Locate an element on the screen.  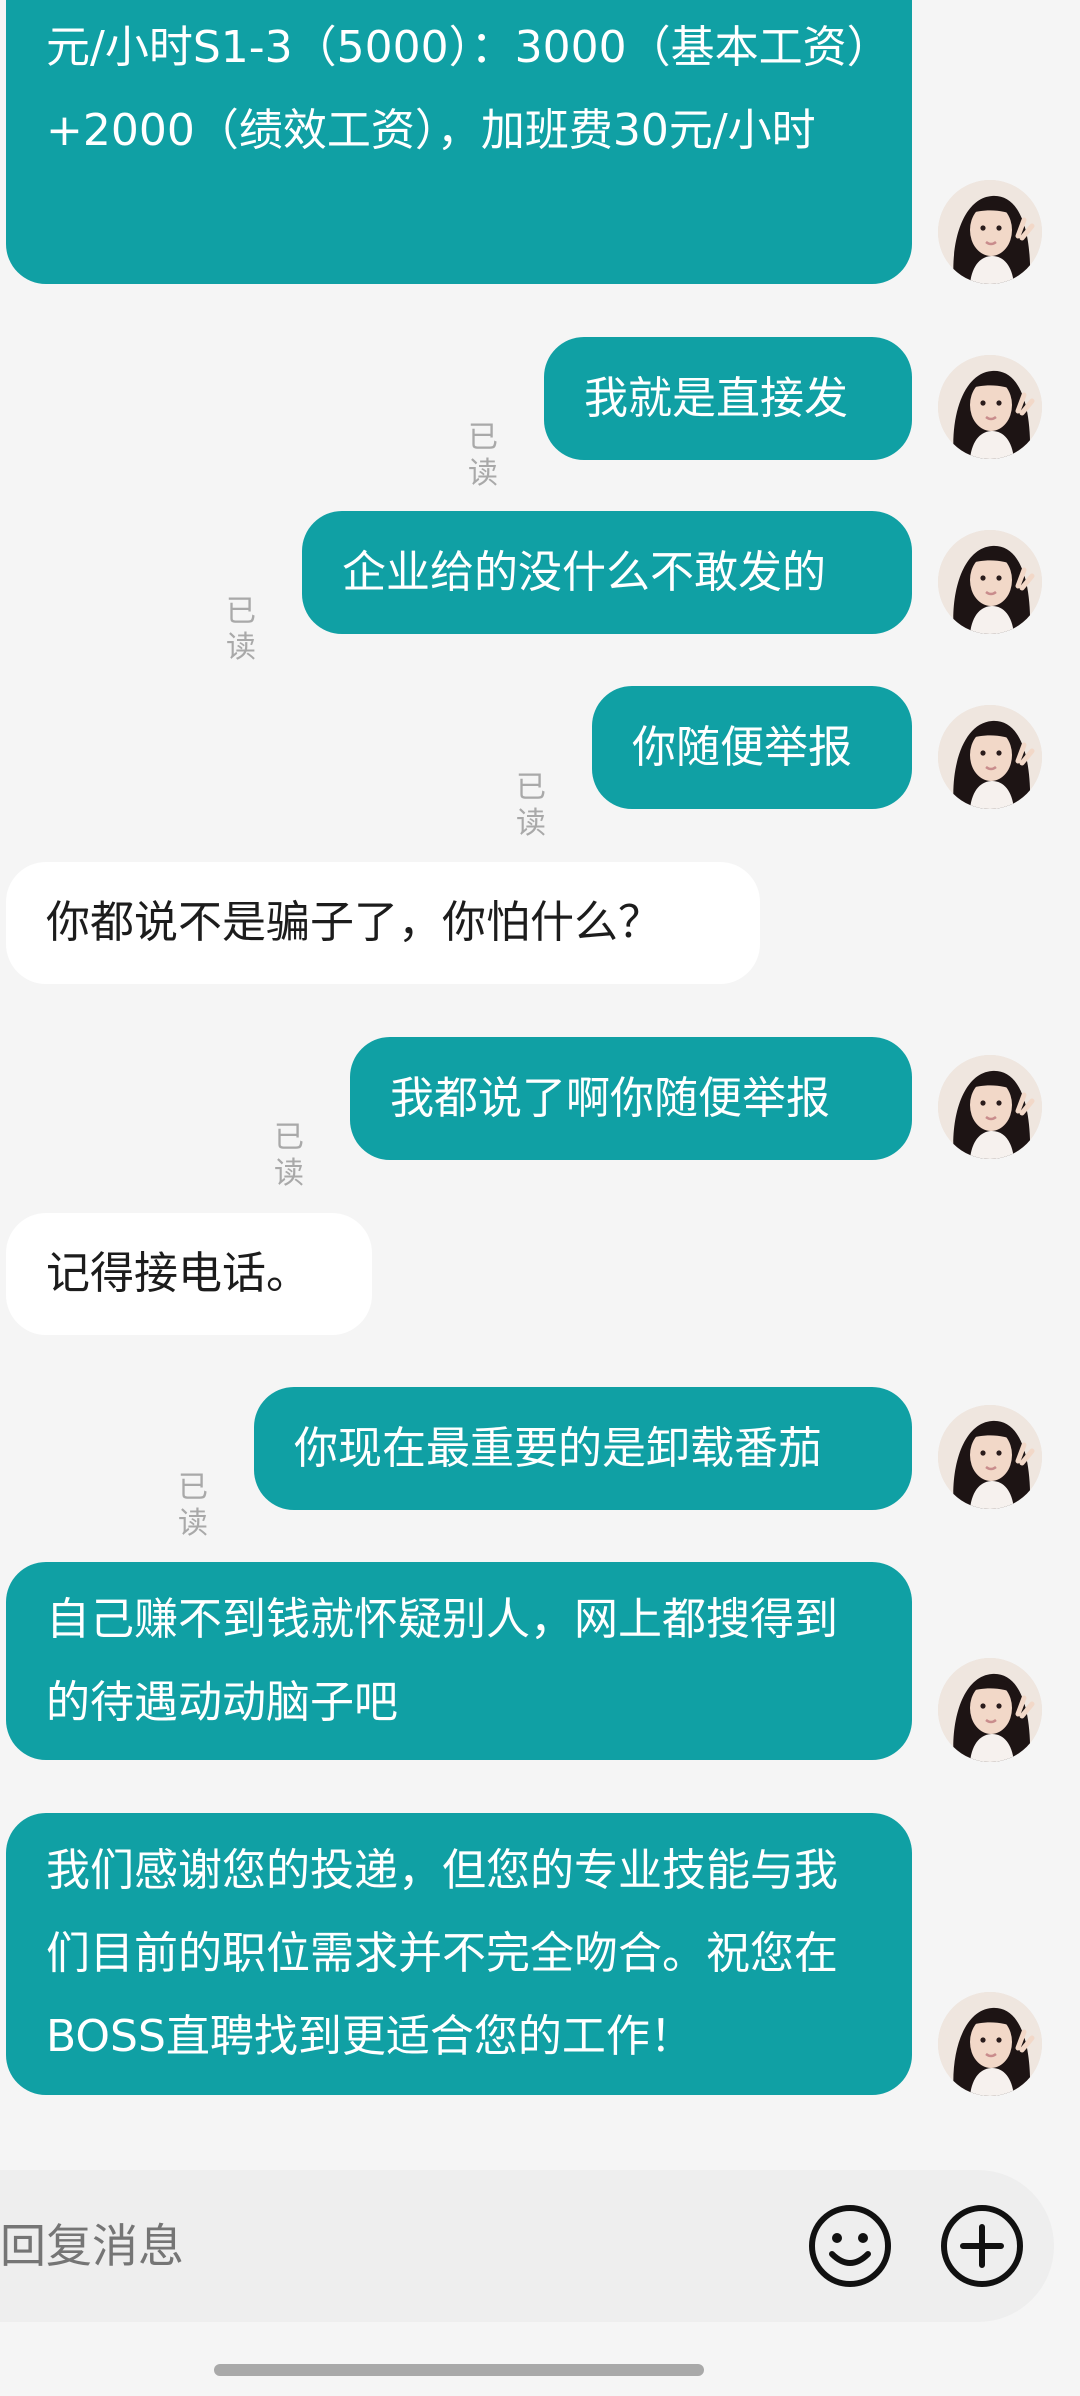
emoji-button is located at coordinates (850, 2246).